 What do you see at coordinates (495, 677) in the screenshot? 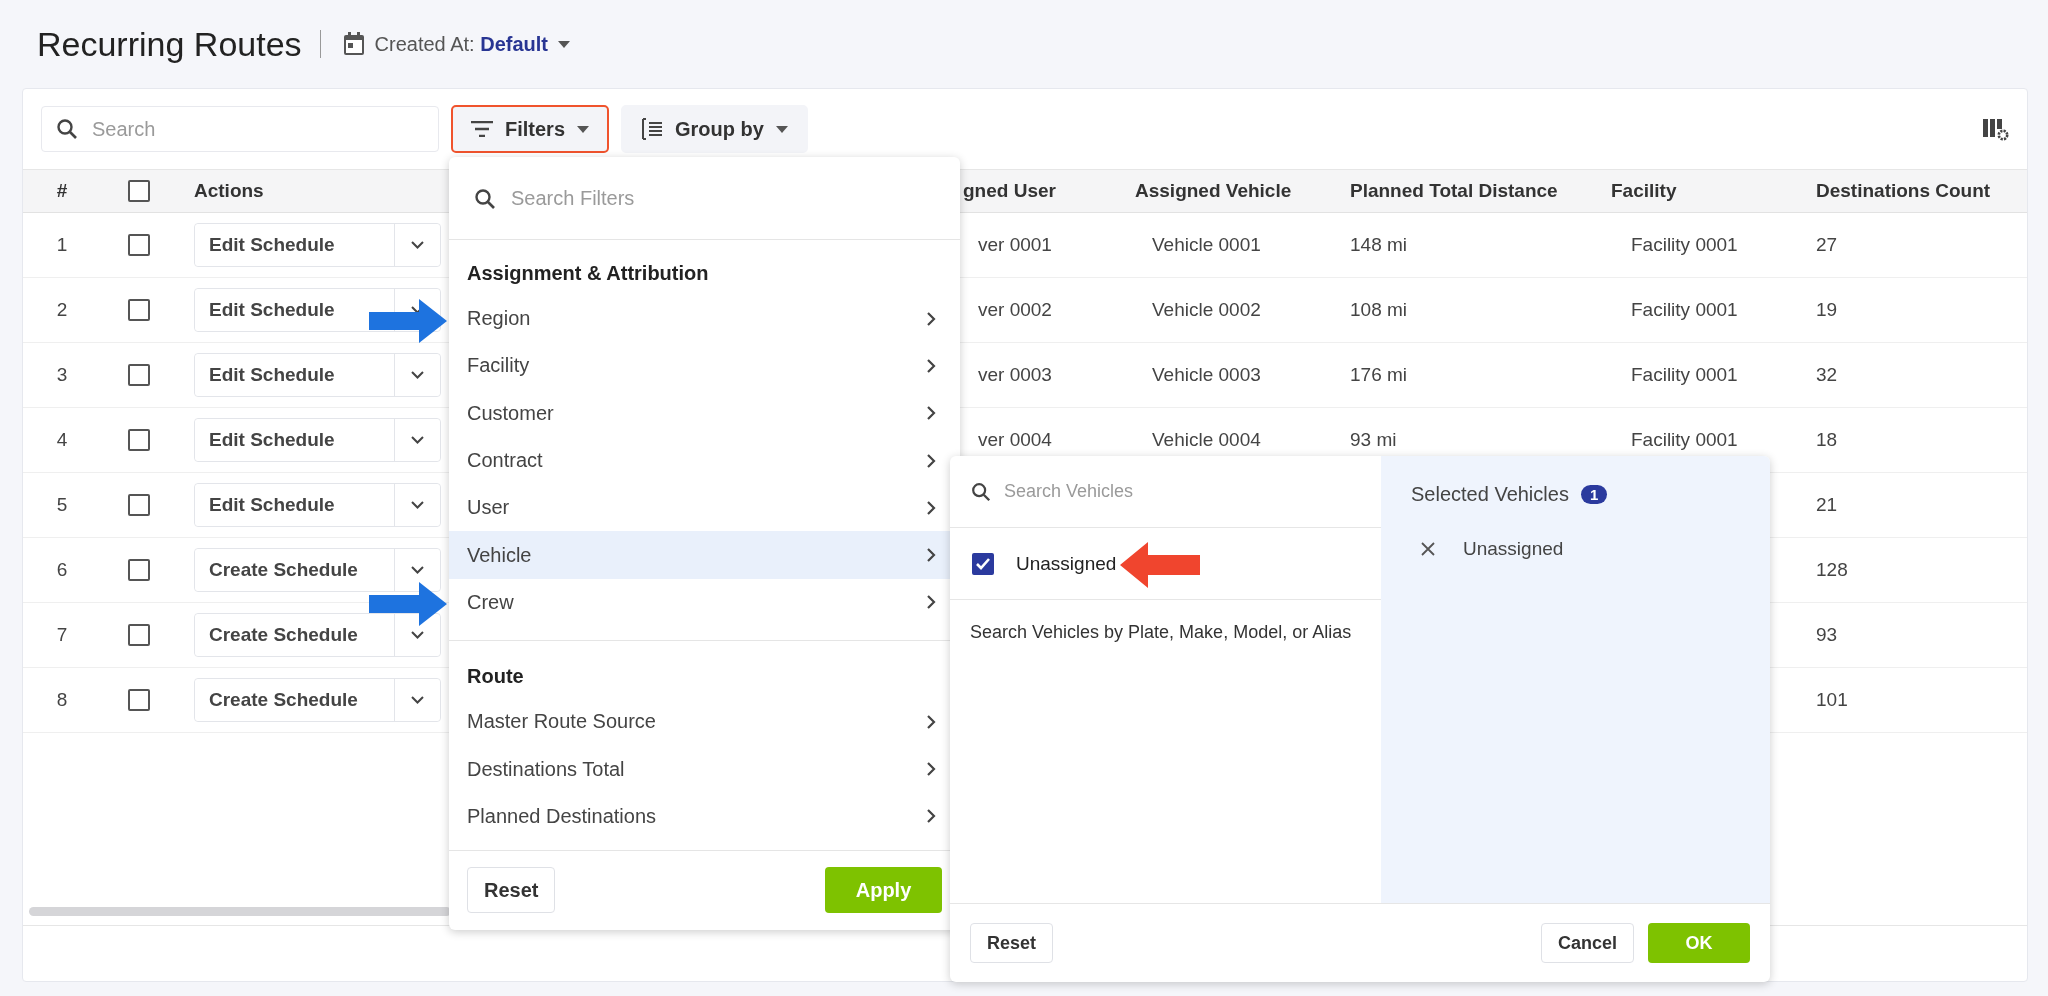
I see `filter-group-heading: Route` at bounding box center [495, 677].